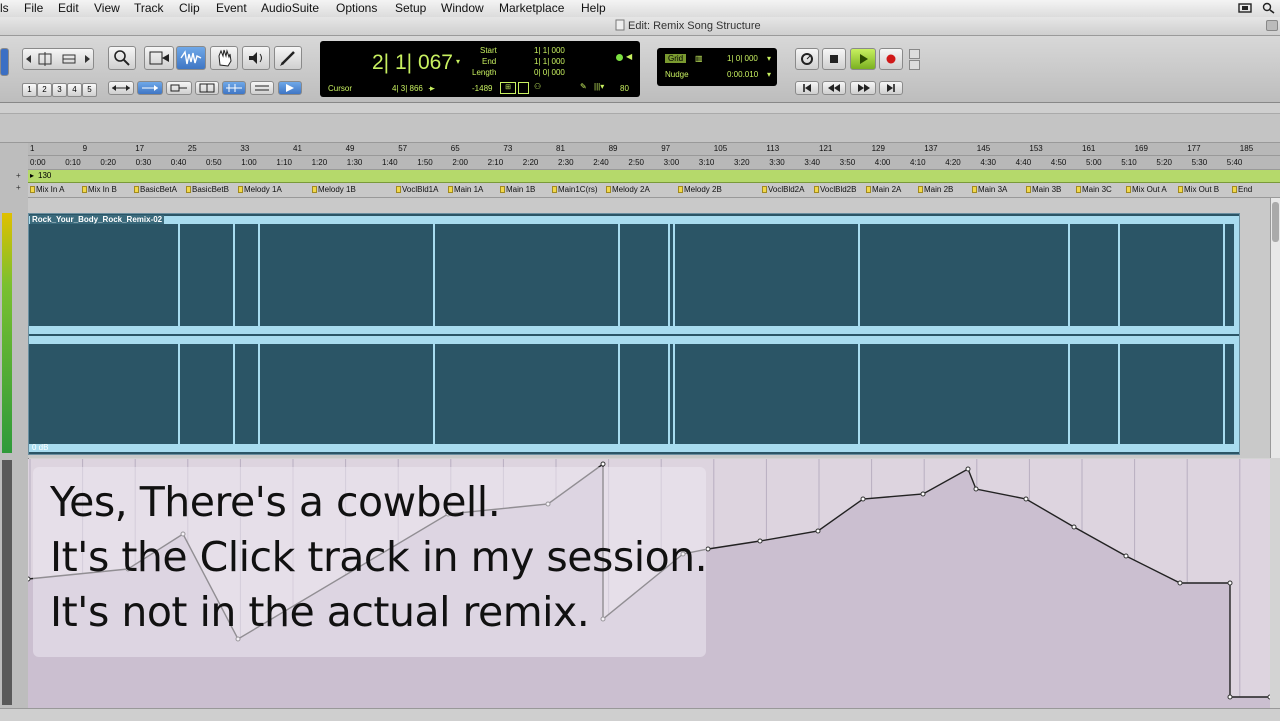 The height and width of the screenshot is (721, 1280). What do you see at coordinates (935, 189) in the screenshot?
I see `marker-15: Main 2B` at bounding box center [935, 189].